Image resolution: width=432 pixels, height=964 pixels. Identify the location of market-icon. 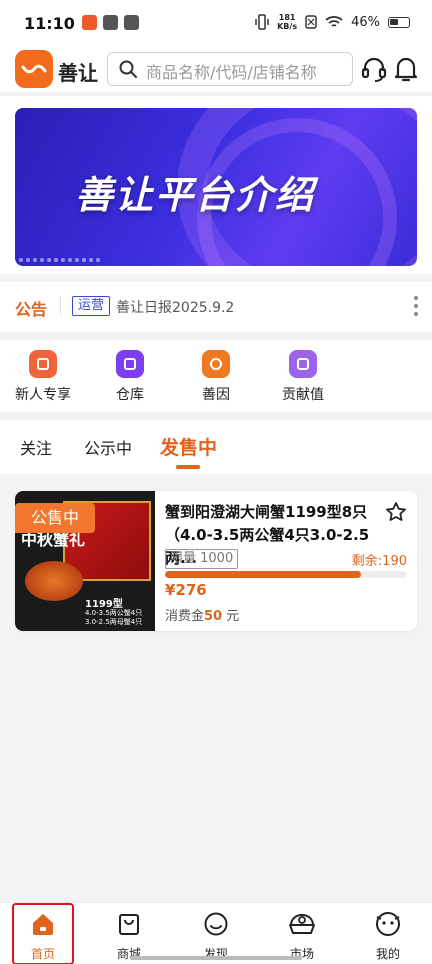
(302, 923).